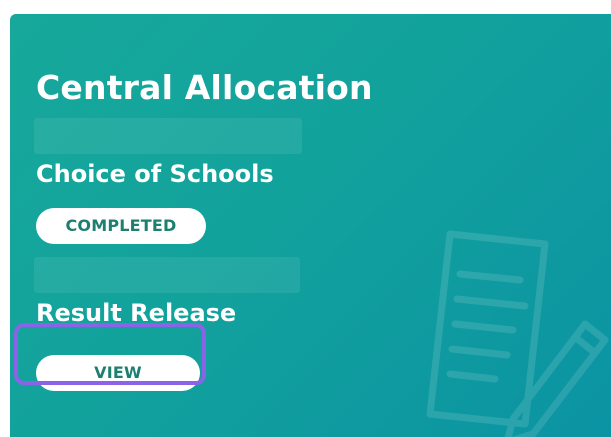  What do you see at coordinates (110, 354) in the screenshot?
I see `view-button-highlight` at bounding box center [110, 354].